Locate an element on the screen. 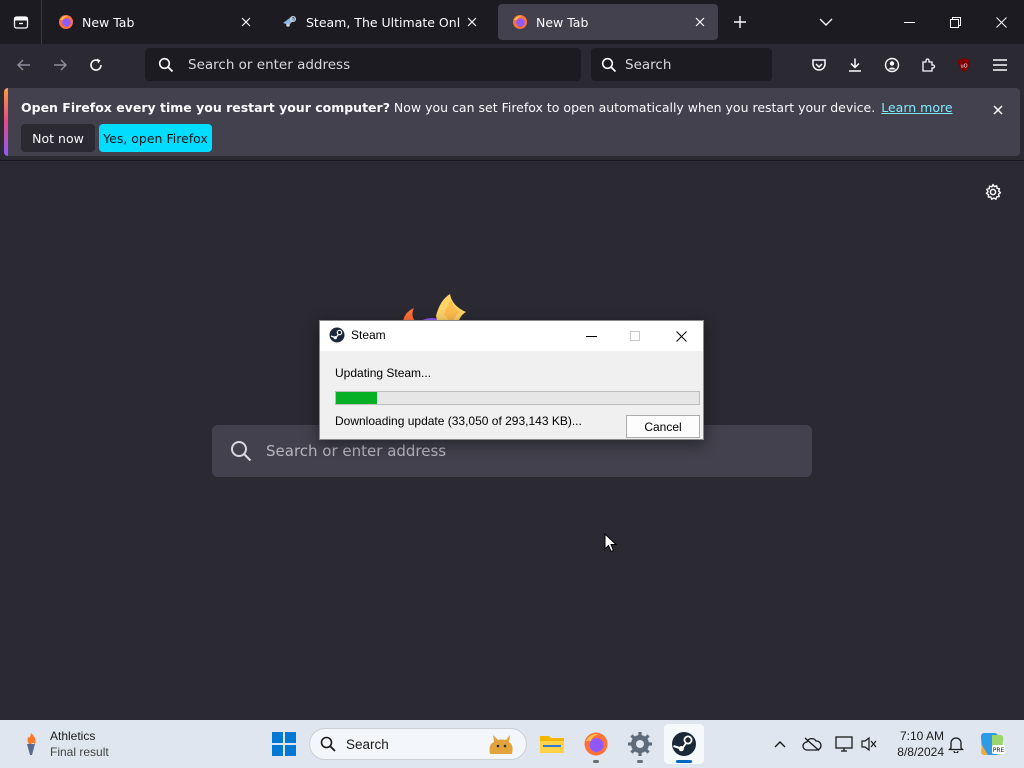 Image resolution: width=1024 pixels, height=768 pixels. app-menu-button is located at coordinates (1000, 65).